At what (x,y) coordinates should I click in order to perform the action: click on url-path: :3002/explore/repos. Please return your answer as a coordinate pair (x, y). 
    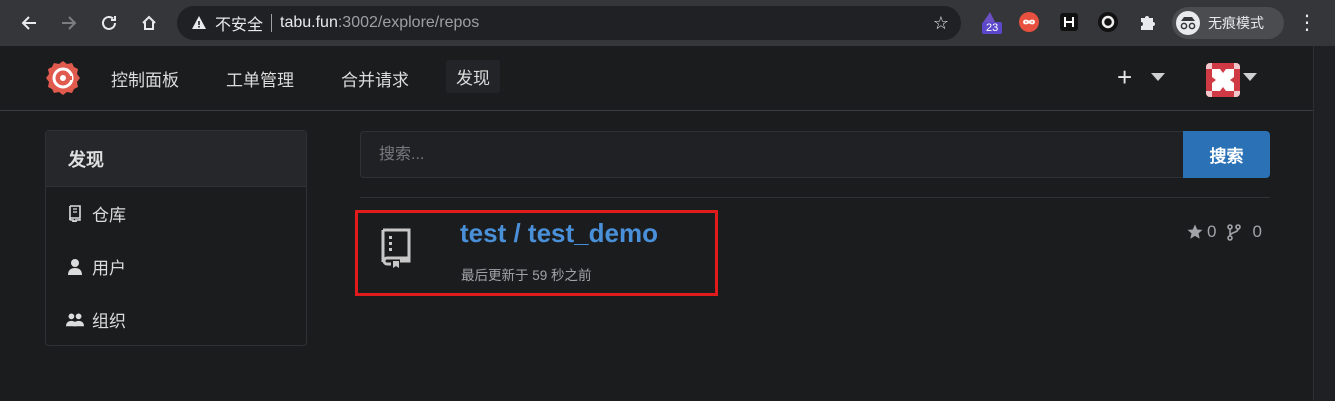
    Looking at the image, I should click on (408, 22).